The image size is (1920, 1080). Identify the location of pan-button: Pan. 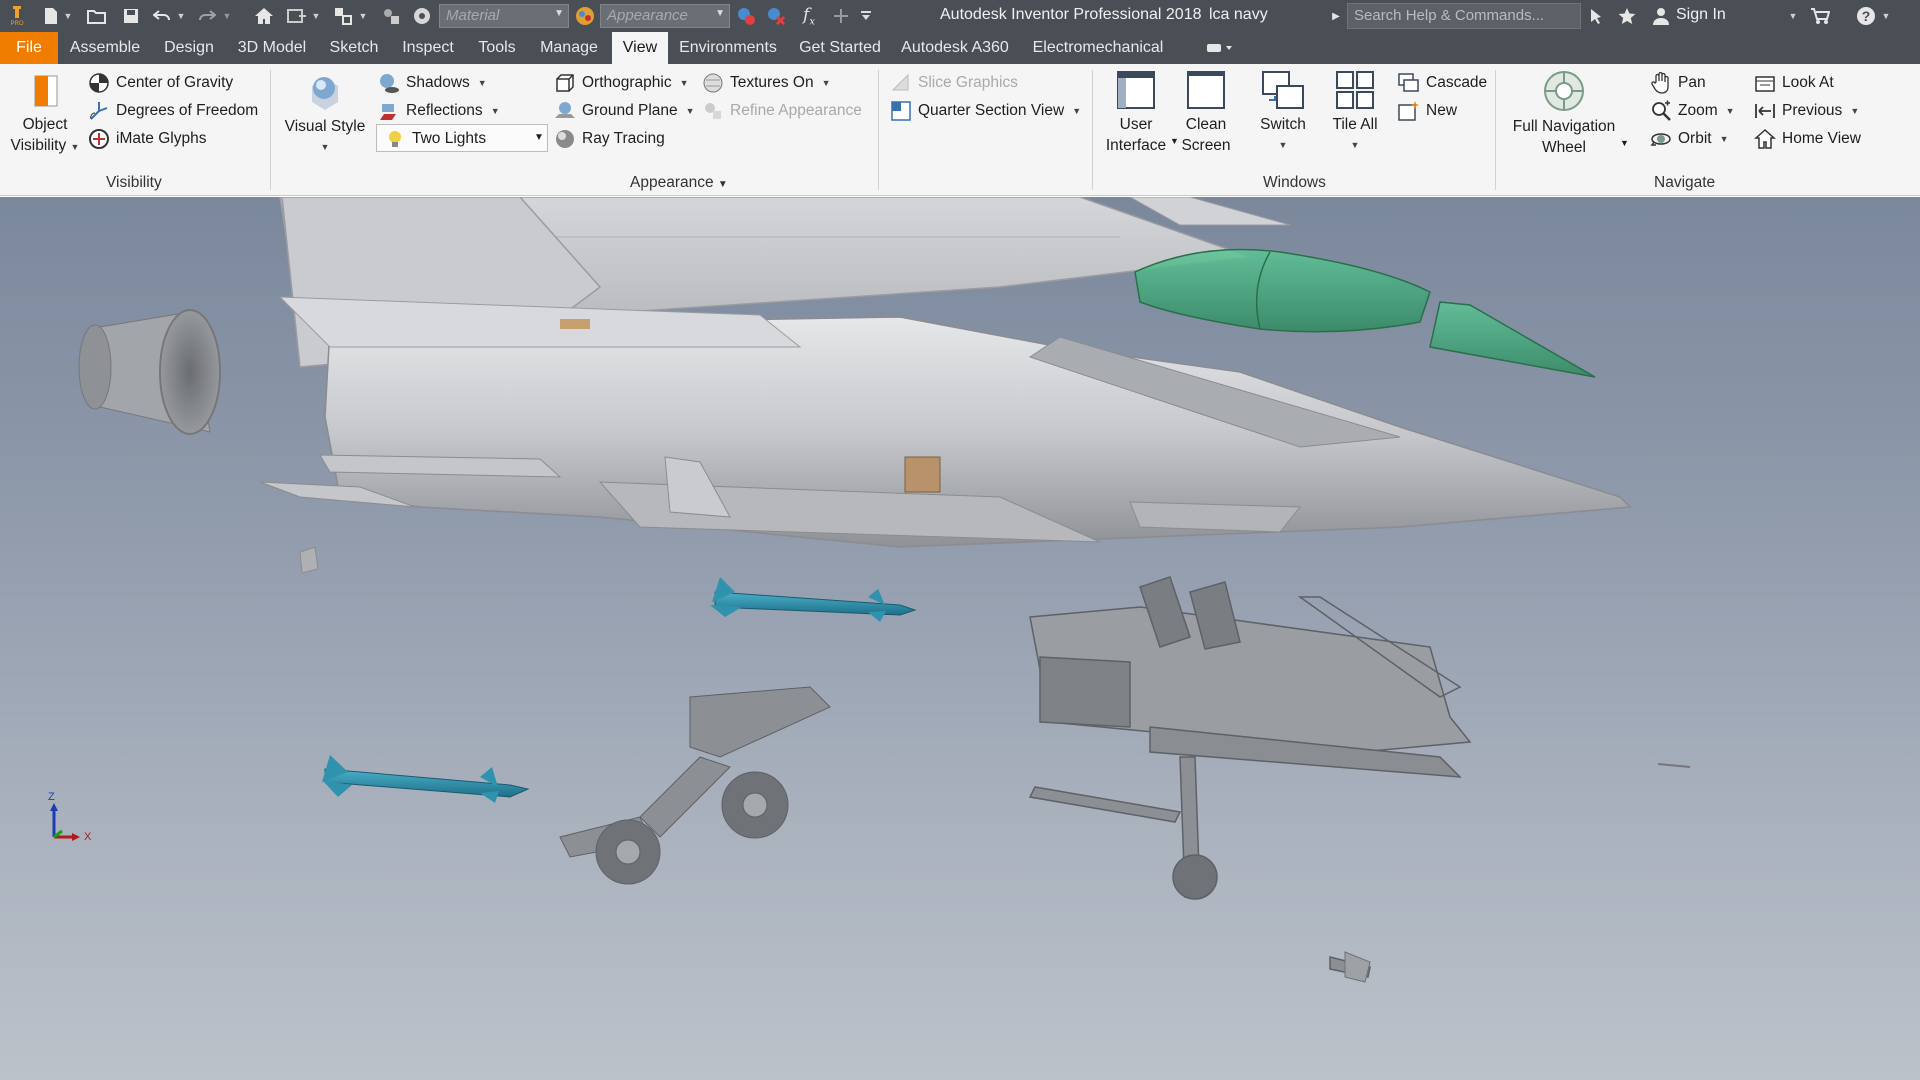
(1678, 83).